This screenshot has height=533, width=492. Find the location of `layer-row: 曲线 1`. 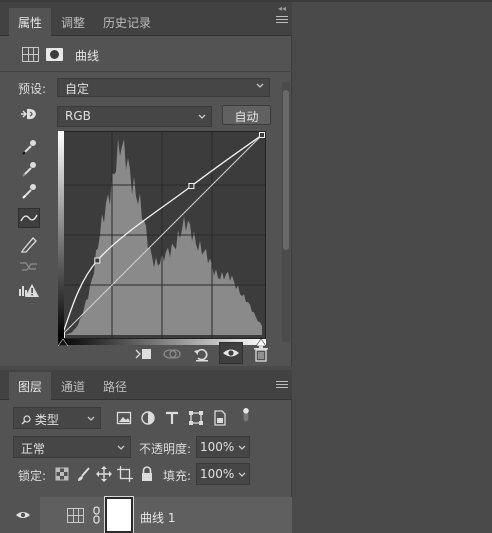

layer-row: 曲线 1 is located at coordinates (146, 514).